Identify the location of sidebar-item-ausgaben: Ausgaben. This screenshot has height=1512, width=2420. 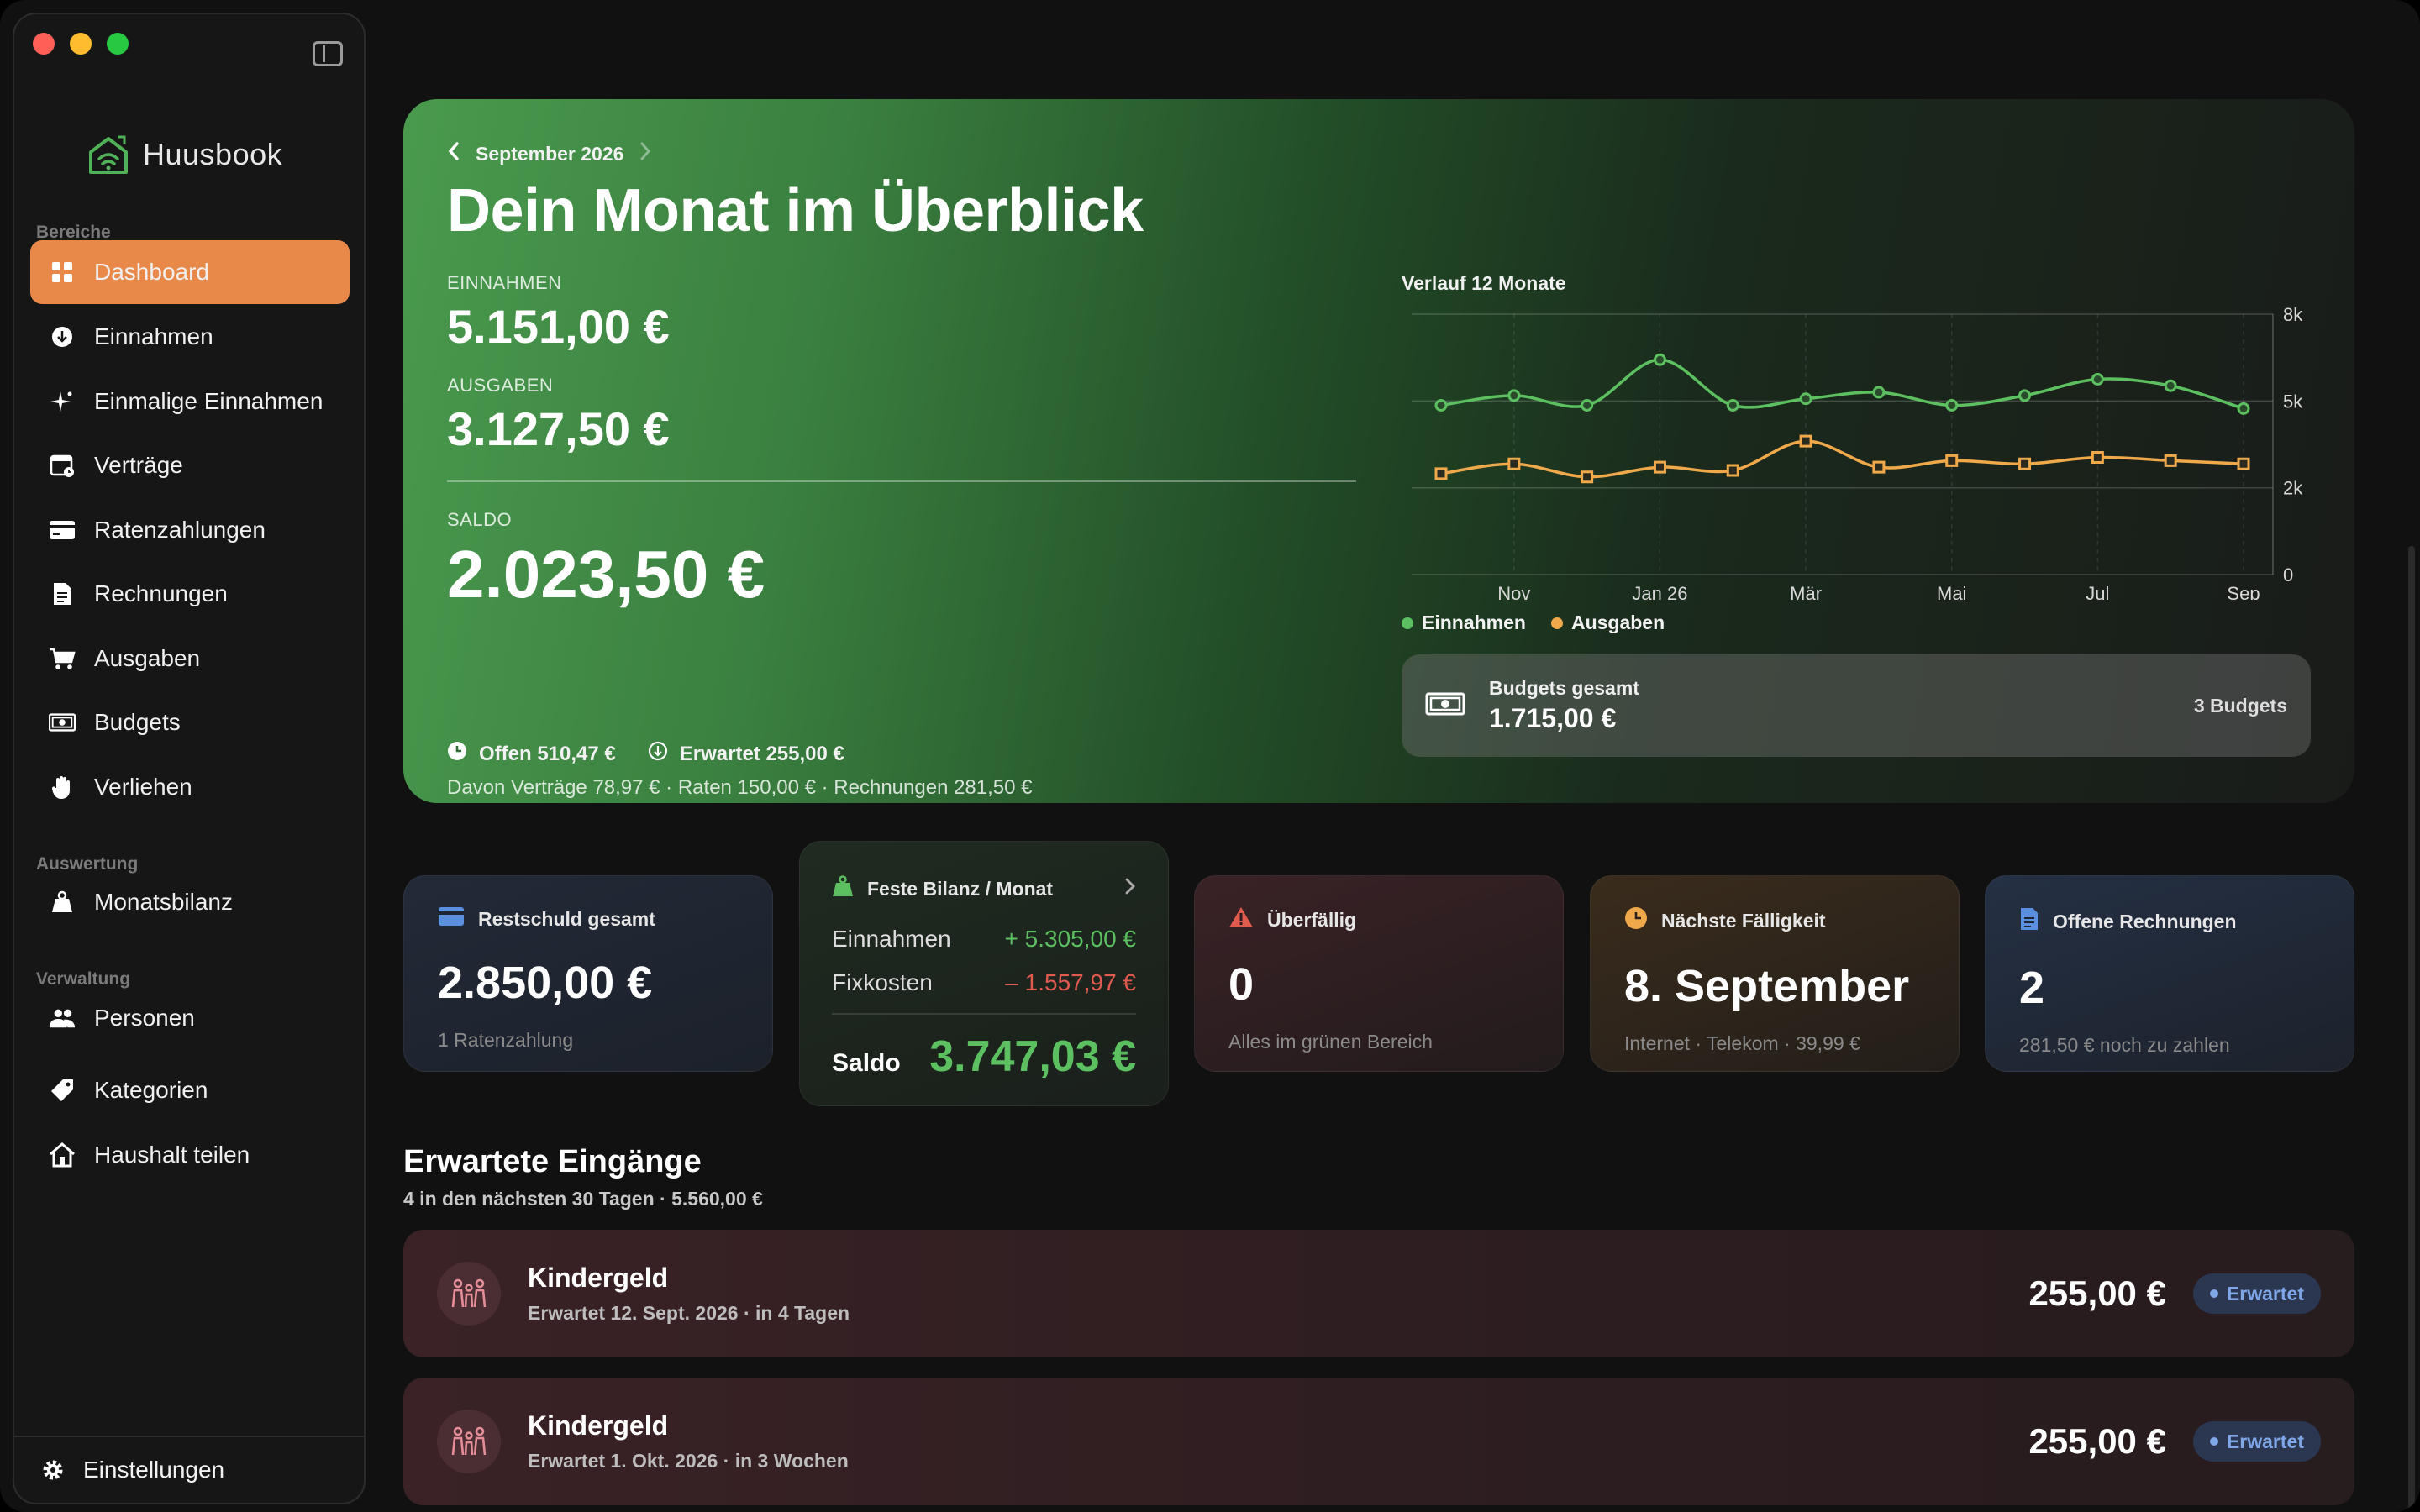
(190, 658).